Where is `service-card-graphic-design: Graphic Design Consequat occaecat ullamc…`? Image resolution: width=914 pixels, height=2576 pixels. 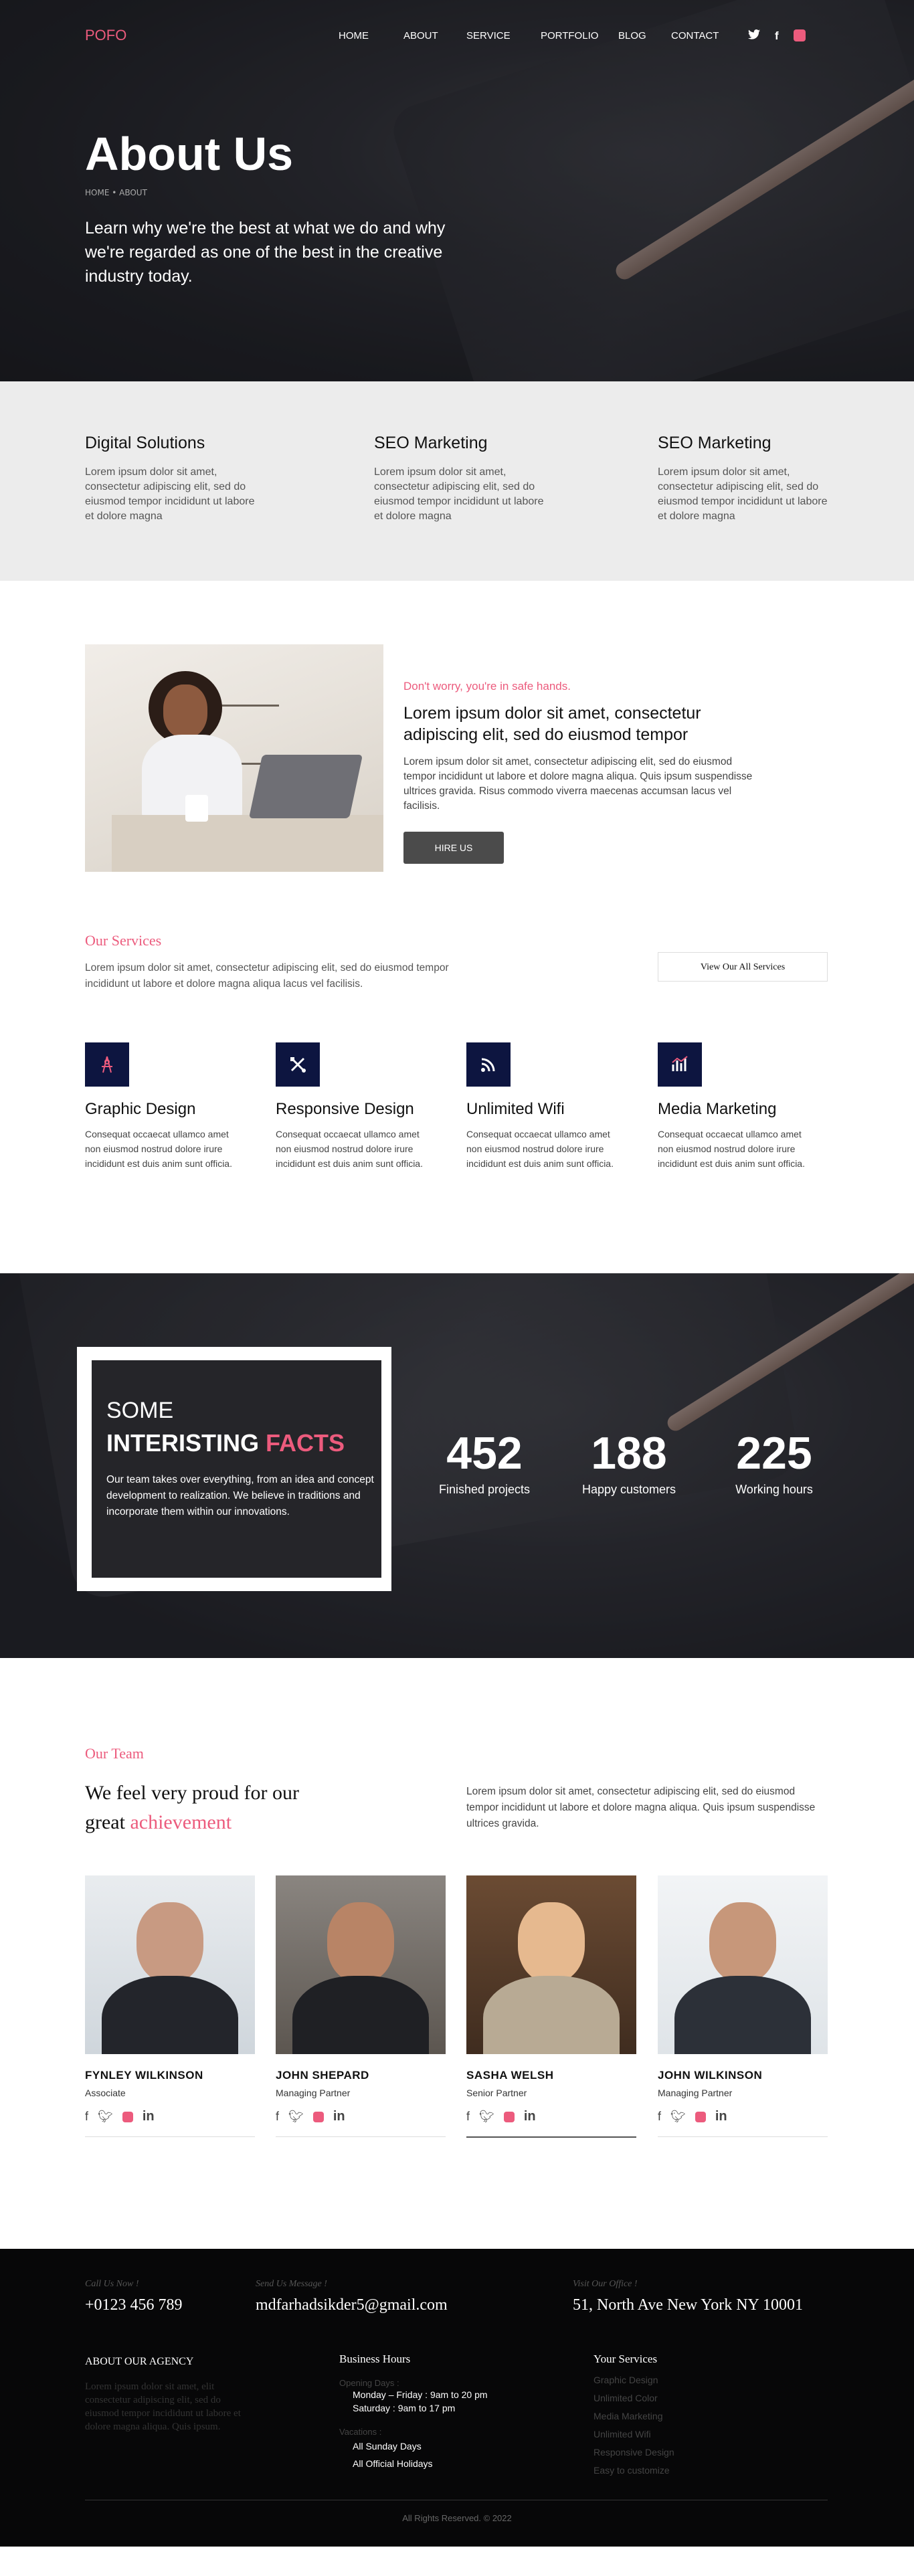 service-card-graphic-design: Graphic Design Consequat occaecat ullamc… is located at coordinates (172, 1106).